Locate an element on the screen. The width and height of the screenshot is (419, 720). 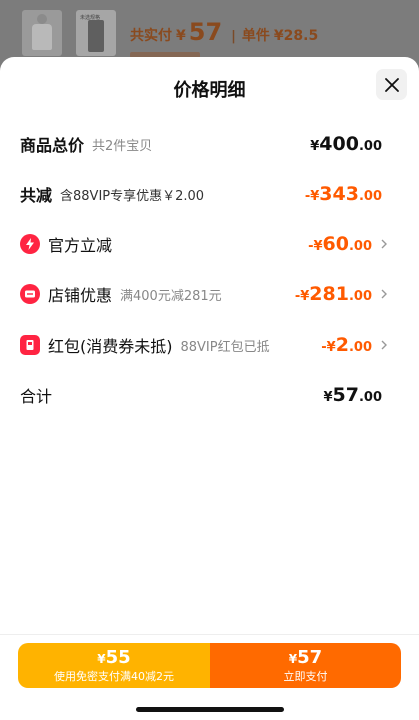
official-discount-amount: -¥ 60 .00 is located at coordinates (340, 244).